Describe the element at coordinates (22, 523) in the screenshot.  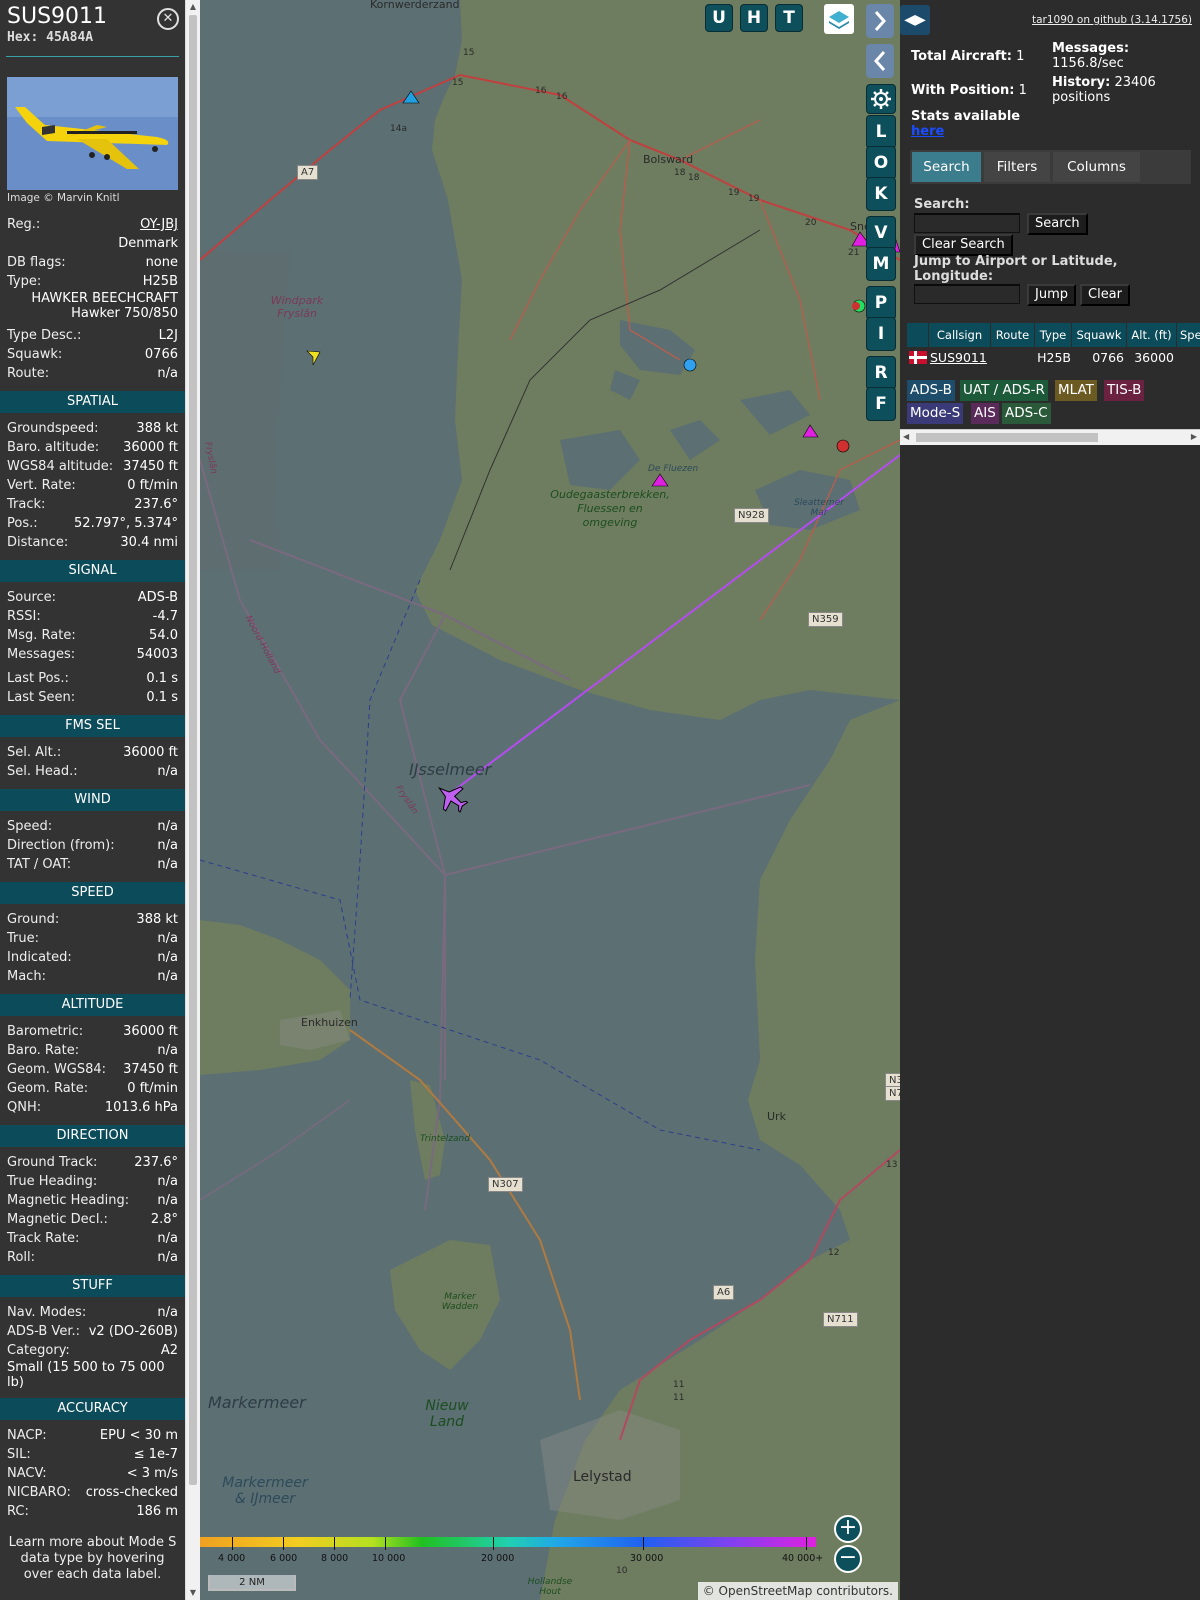
I see `info-row-label: Pos.:` at that location.